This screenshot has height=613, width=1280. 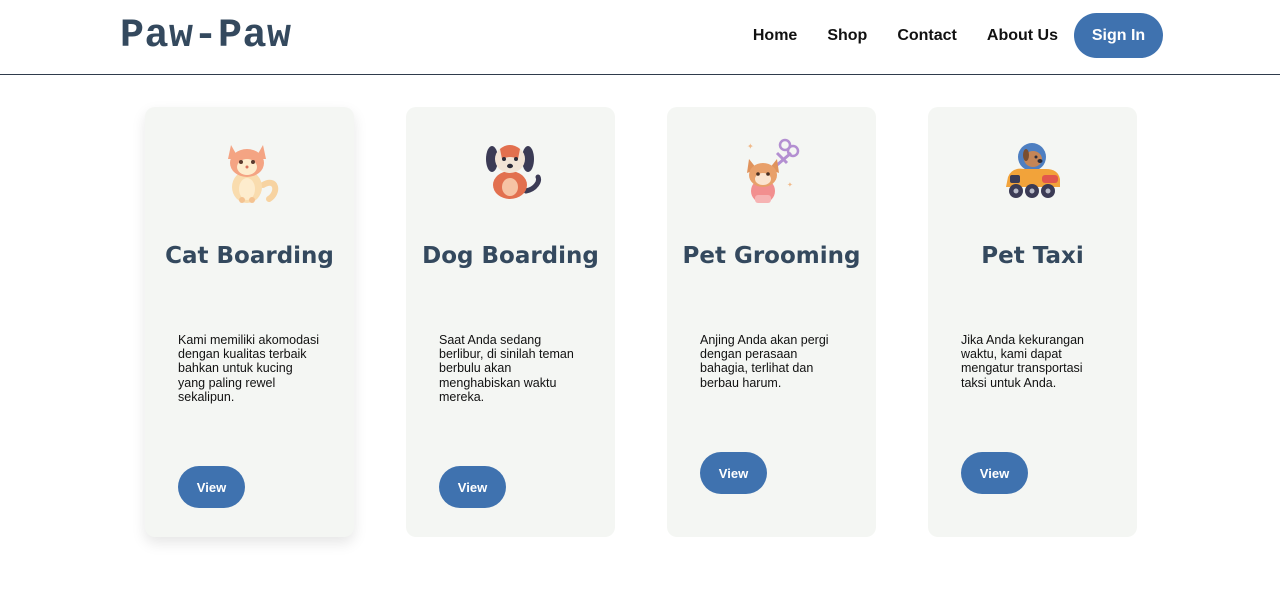 What do you see at coordinates (510, 256) in the screenshot?
I see `card-title: Dog Boarding` at bounding box center [510, 256].